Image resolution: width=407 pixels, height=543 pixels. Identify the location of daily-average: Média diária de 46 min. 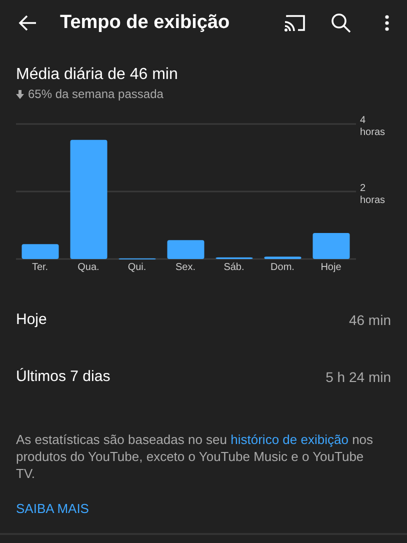
(97, 75).